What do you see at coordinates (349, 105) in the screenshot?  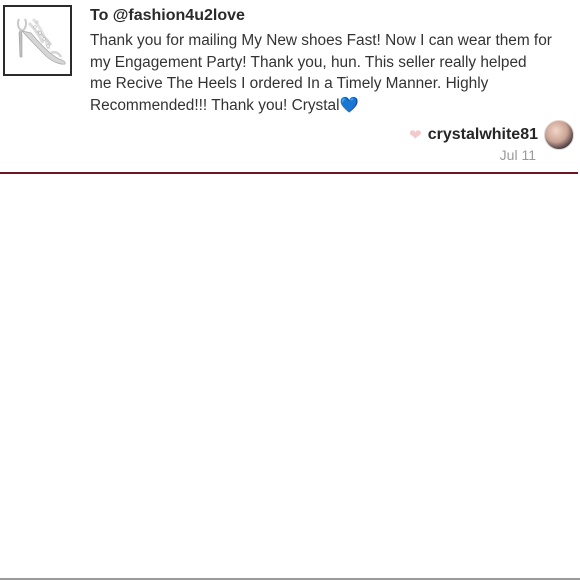 I see `blue-heart-emoji: 💙` at bounding box center [349, 105].